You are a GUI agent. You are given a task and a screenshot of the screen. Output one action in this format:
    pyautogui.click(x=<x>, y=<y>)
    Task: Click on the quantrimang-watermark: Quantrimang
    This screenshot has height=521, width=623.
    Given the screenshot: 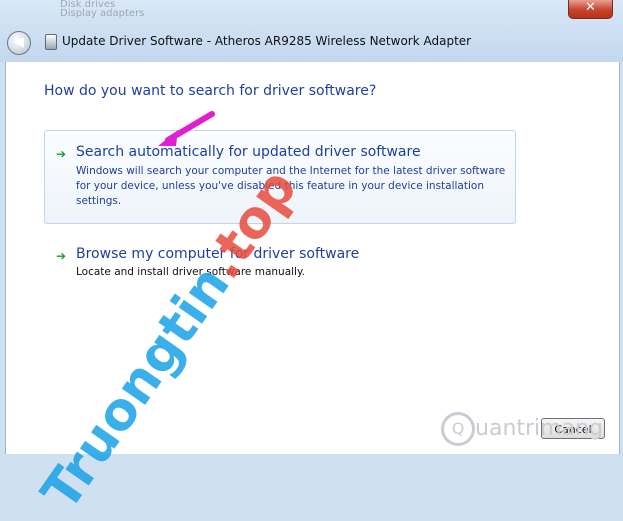 What is the action you would take?
    pyautogui.click(x=522, y=429)
    